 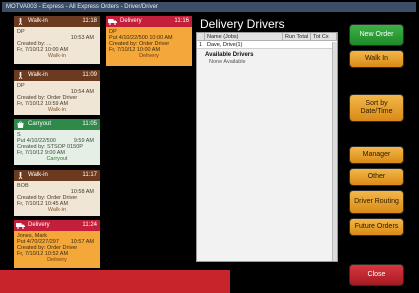 I want to click on ticket-time: 11:16, so click(x=181, y=21).